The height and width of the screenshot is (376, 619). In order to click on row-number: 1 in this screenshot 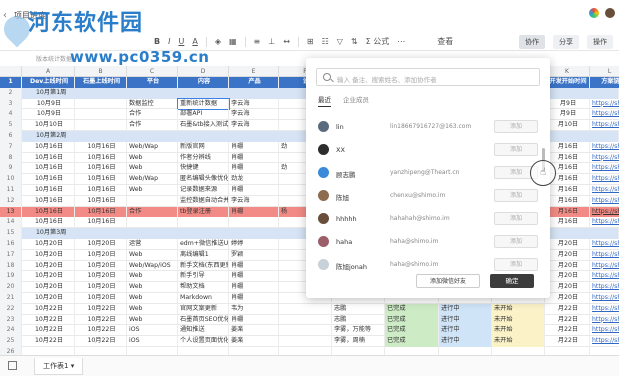, I will do `click(11, 82)`.